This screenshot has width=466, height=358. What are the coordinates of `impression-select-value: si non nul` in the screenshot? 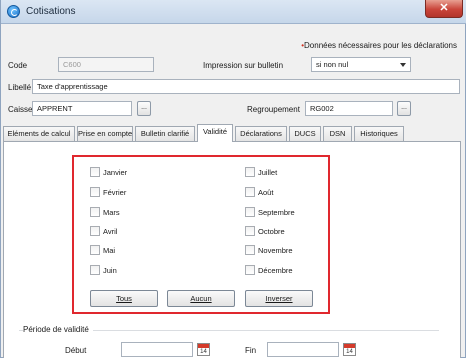 It's located at (332, 64).